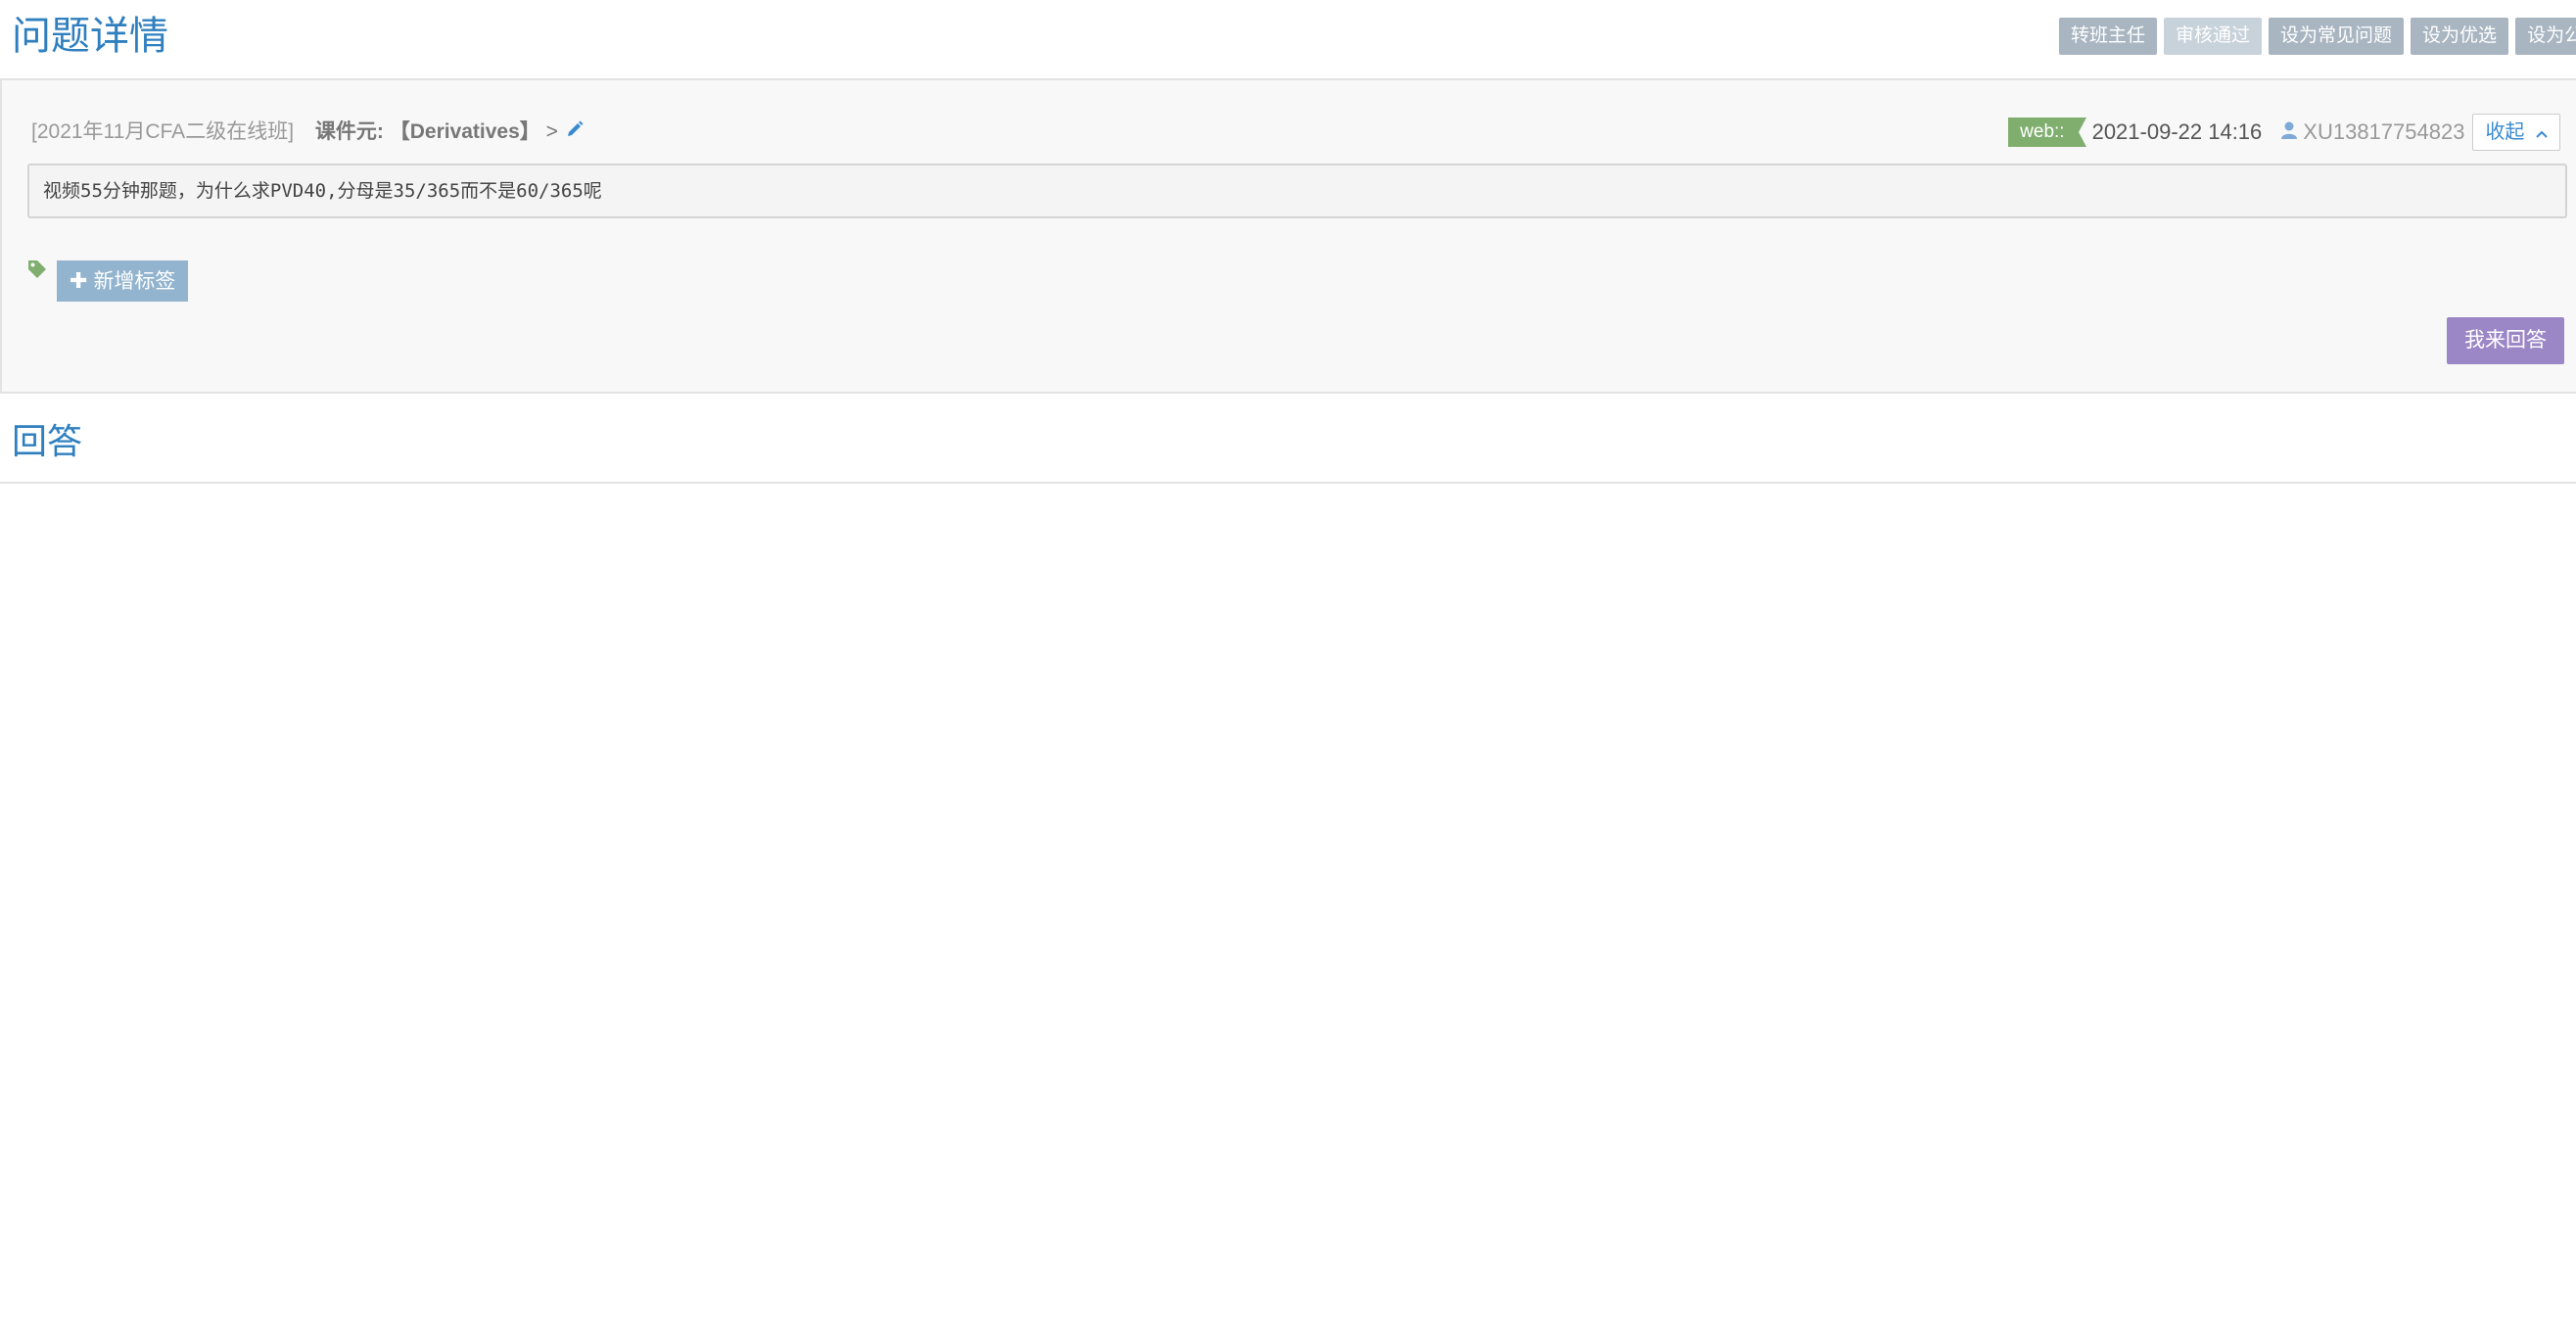 The image size is (2576, 1317). I want to click on course-unit-label: 课件元:, so click(349, 131).